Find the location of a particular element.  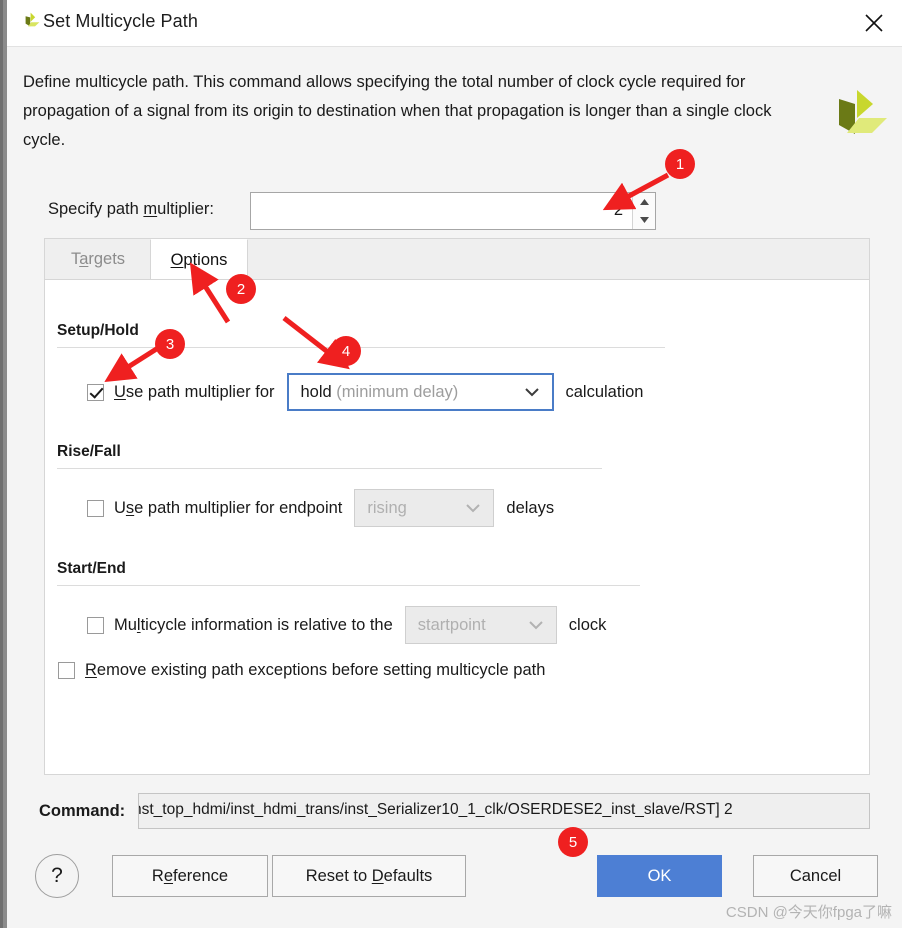

use-multiplier-endpoint-label: Use path multiplier for endpoint is located at coordinates (228, 507).